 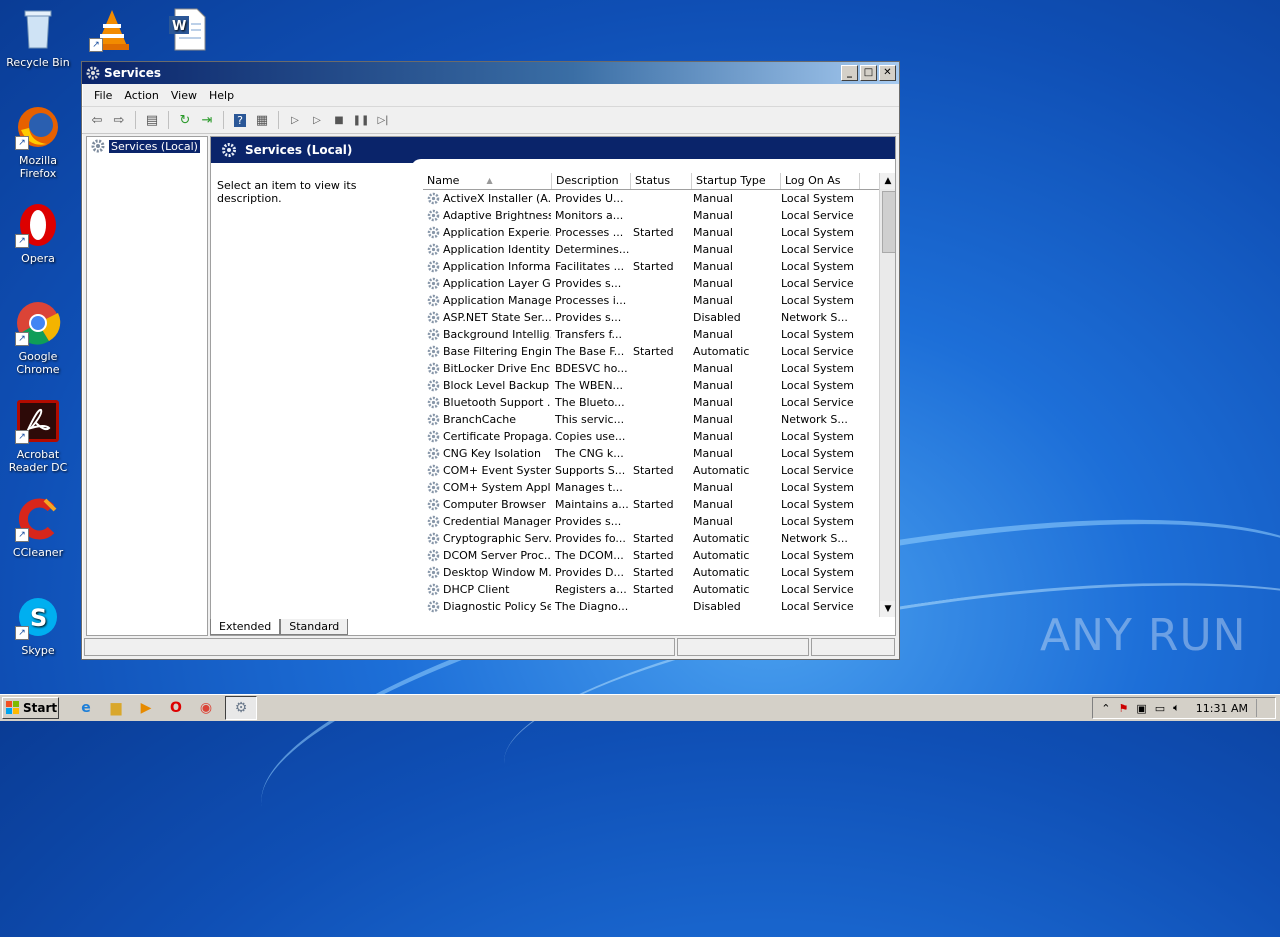 I want to click on service-name: COM+ Event System, so click(x=487, y=470).